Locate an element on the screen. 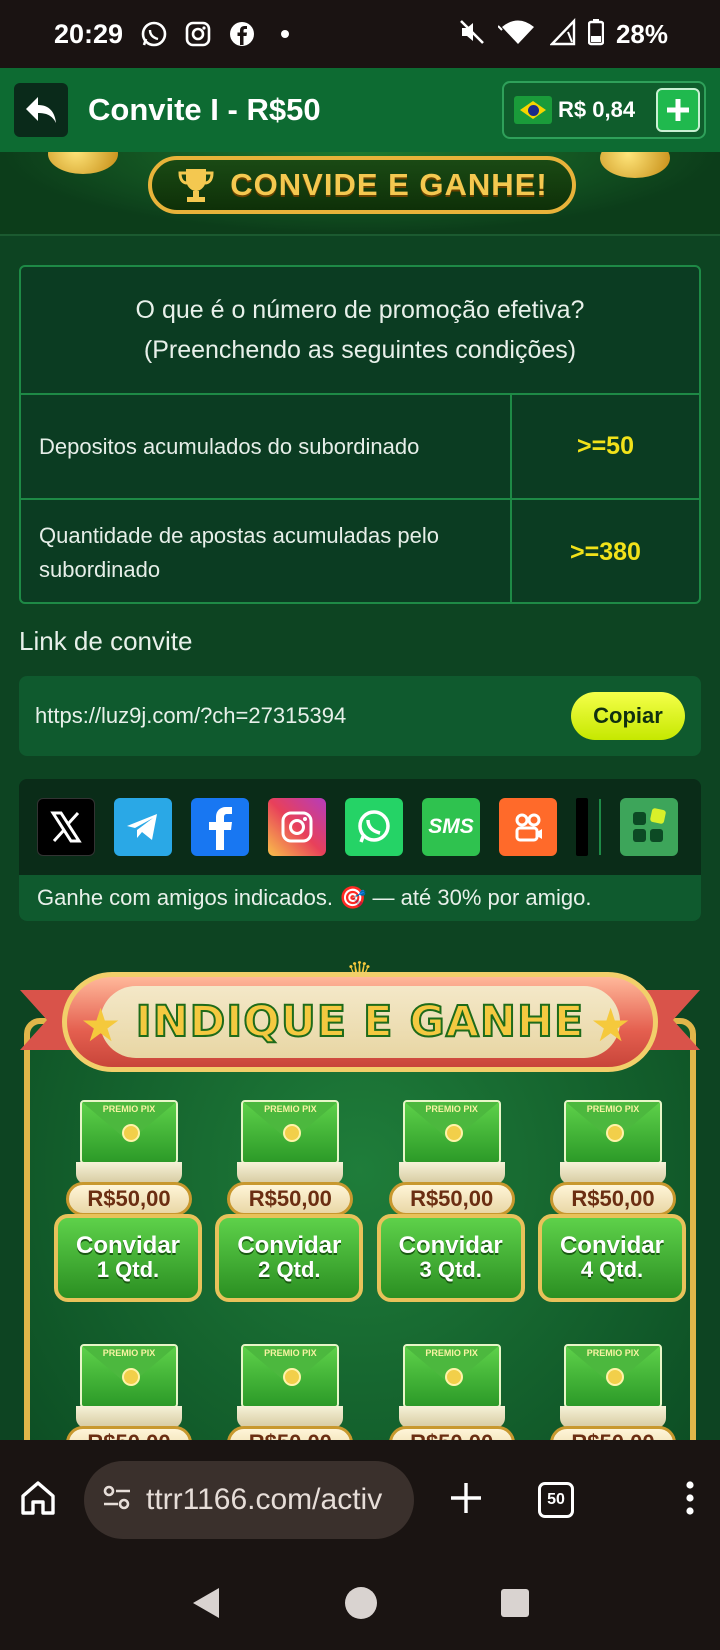 This screenshot has height=1650, width=720. referral-card: PREMIO PIX R$50,00 Convidar 4 Qtd. is located at coordinates (609, 1201).